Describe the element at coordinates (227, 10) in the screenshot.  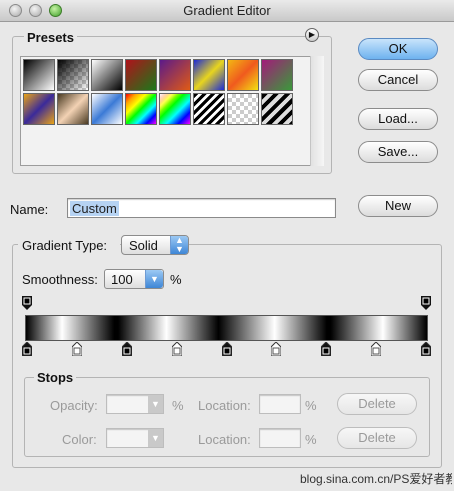
I see `window-title: Gradient Editor` at that location.